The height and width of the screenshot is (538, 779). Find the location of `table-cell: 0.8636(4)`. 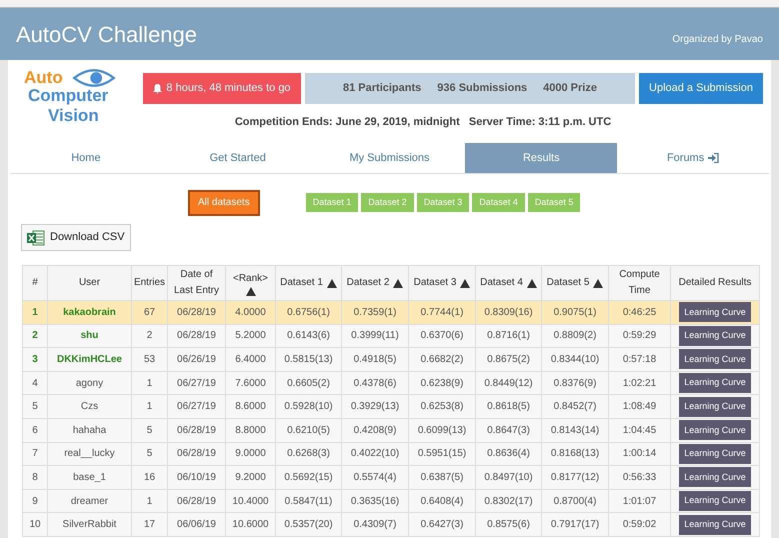

table-cell: 0.8636(4) is located at coordinates (508, 454).